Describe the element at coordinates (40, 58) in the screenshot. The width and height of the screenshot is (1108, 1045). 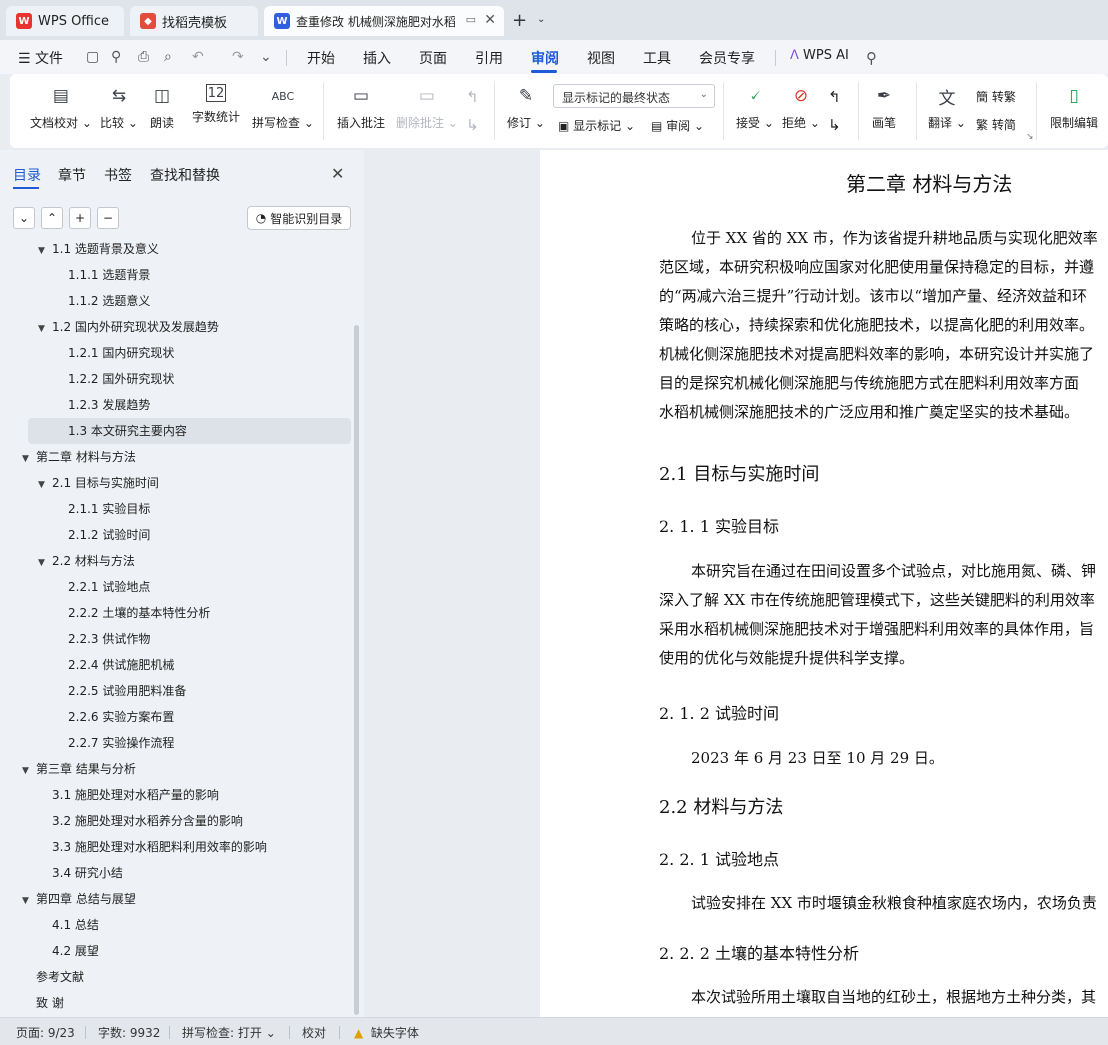
I see `file-menu: ☰ 文件` at that location.